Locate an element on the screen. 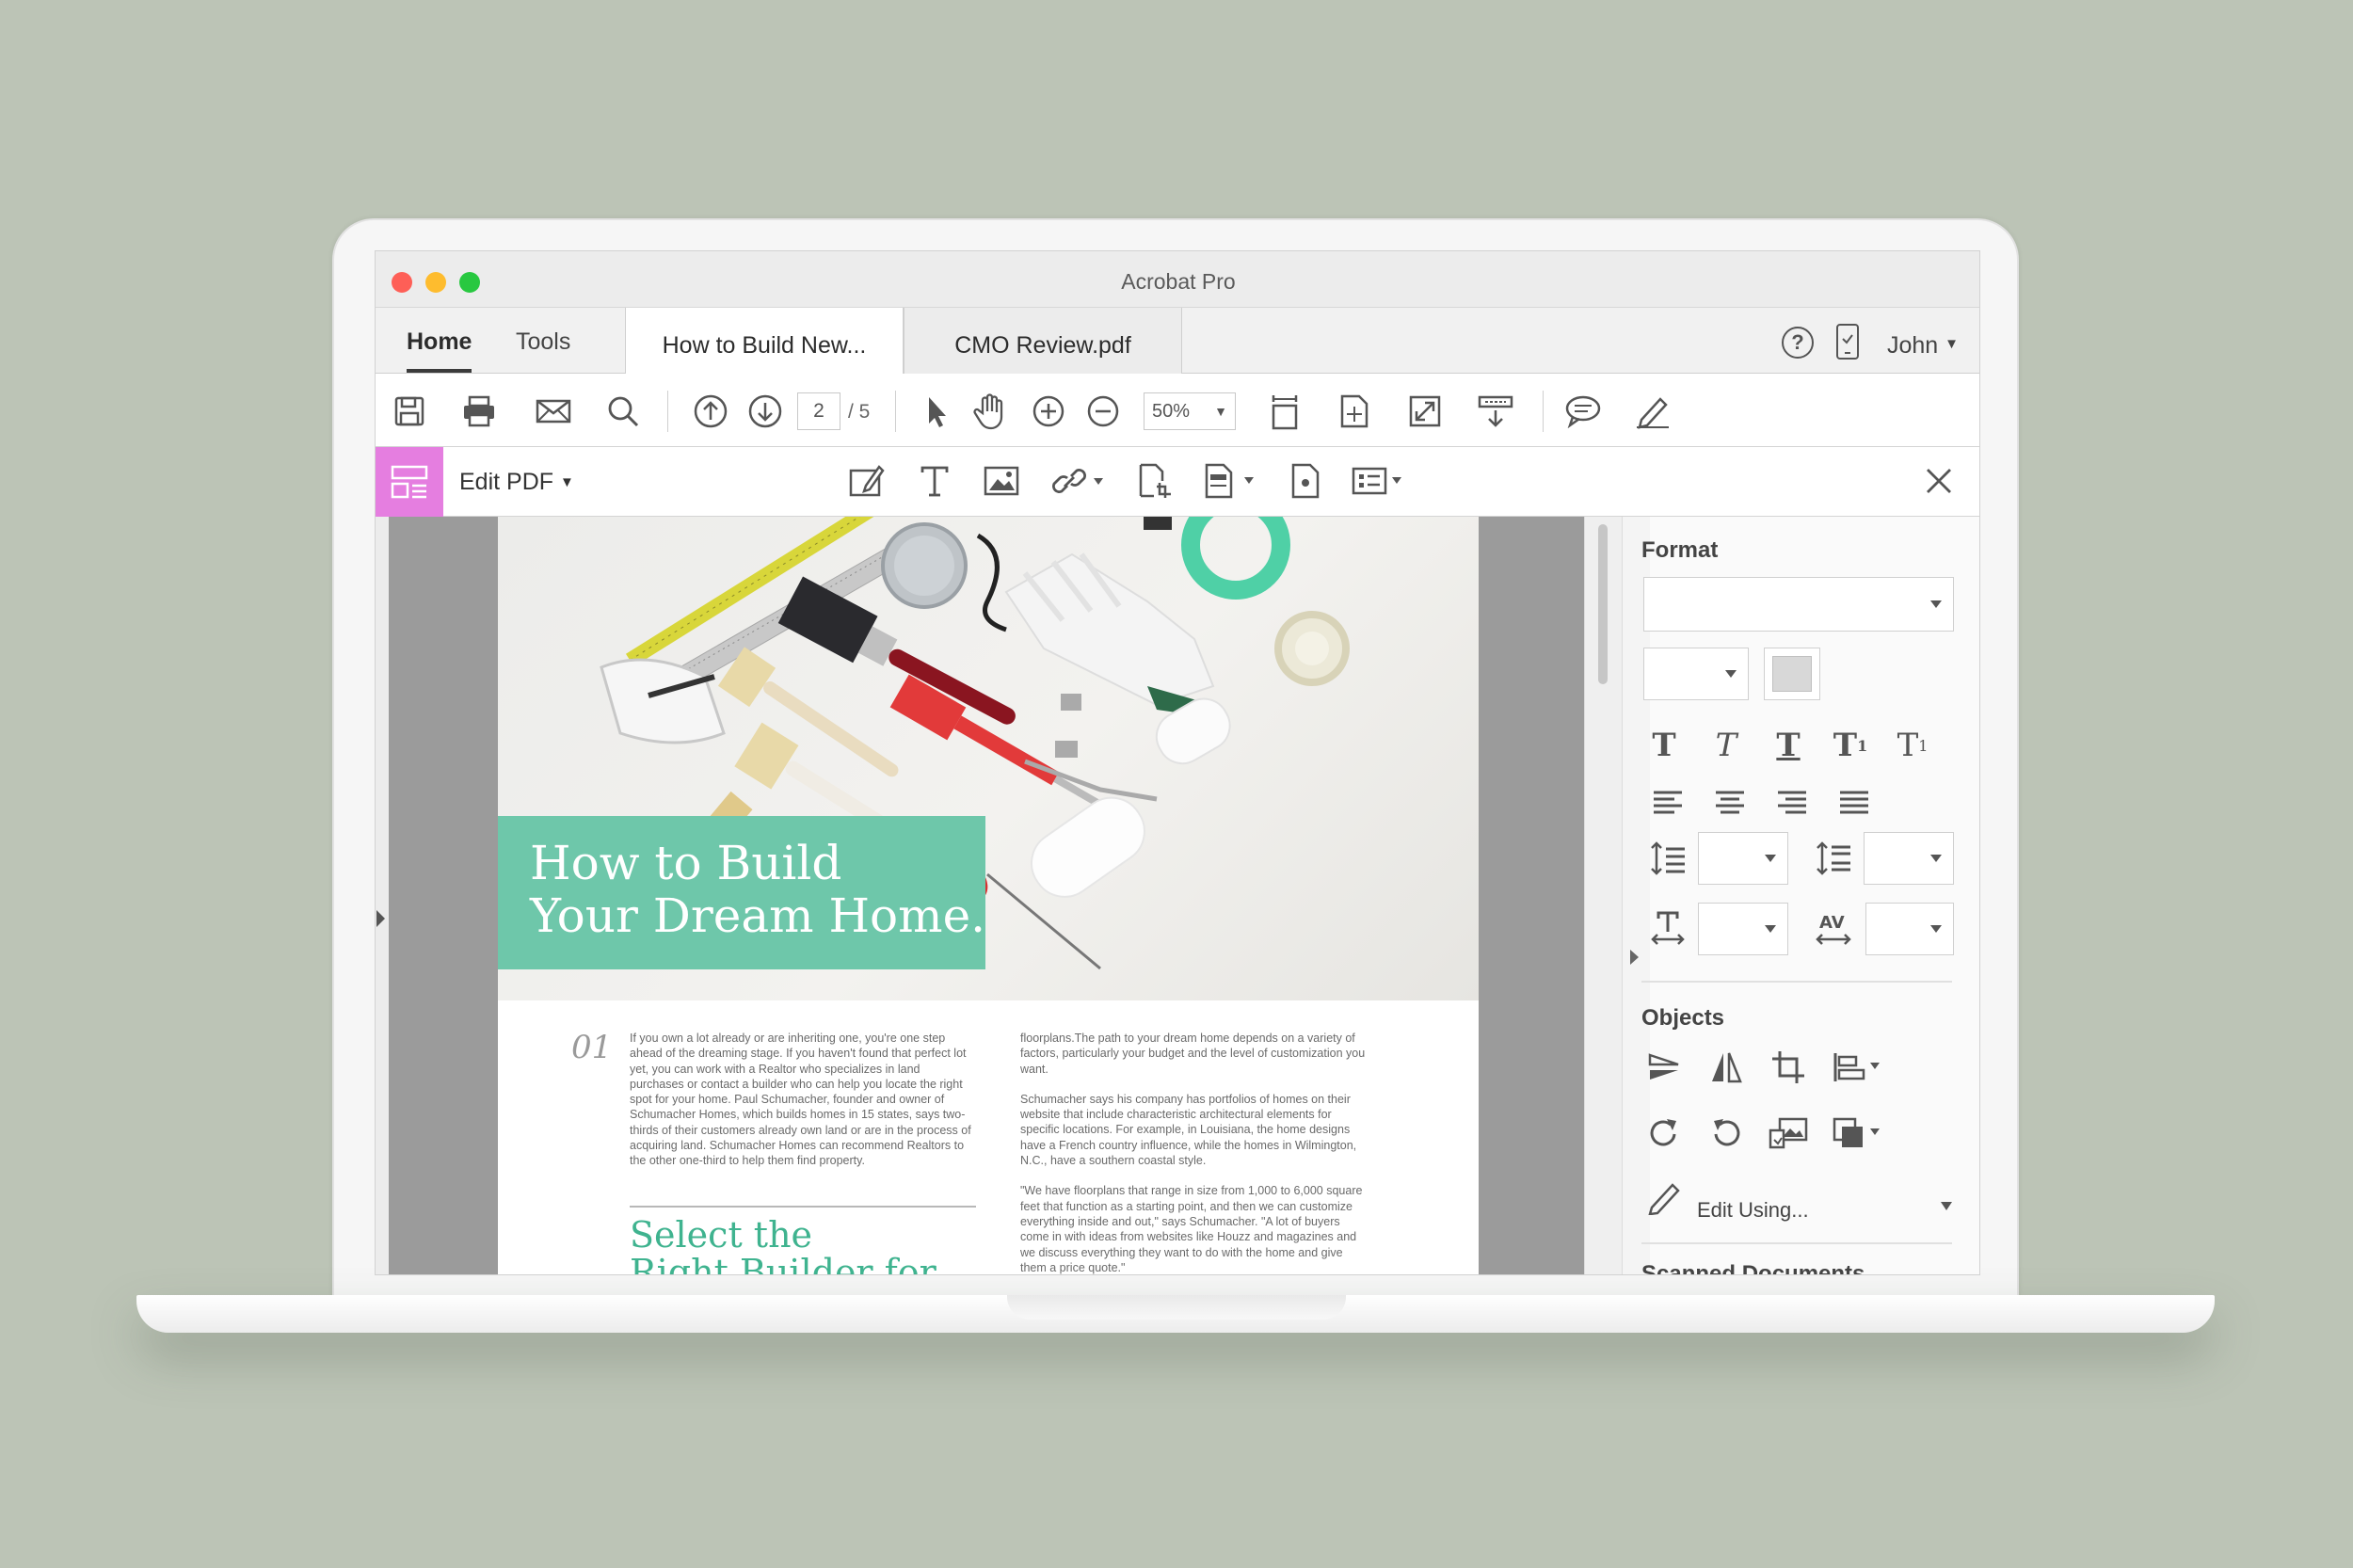 The height and width of the screenshot is (1568, 2353). next-page-icon is located at coordinates (765, 411).